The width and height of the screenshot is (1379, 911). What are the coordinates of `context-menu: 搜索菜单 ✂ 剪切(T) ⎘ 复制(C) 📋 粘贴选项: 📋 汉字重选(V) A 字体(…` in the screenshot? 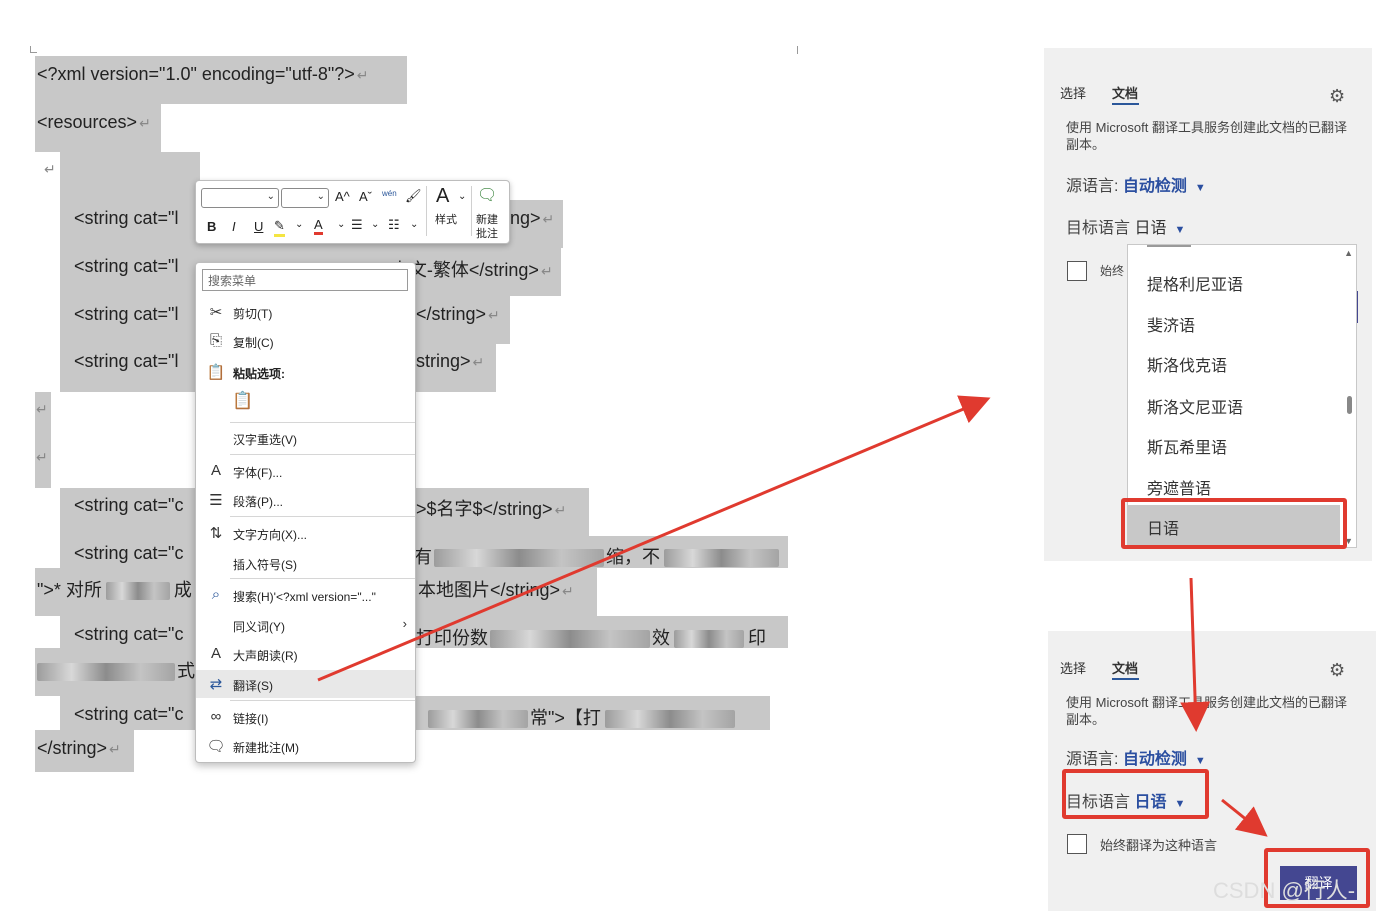 It's located at (305, 512).